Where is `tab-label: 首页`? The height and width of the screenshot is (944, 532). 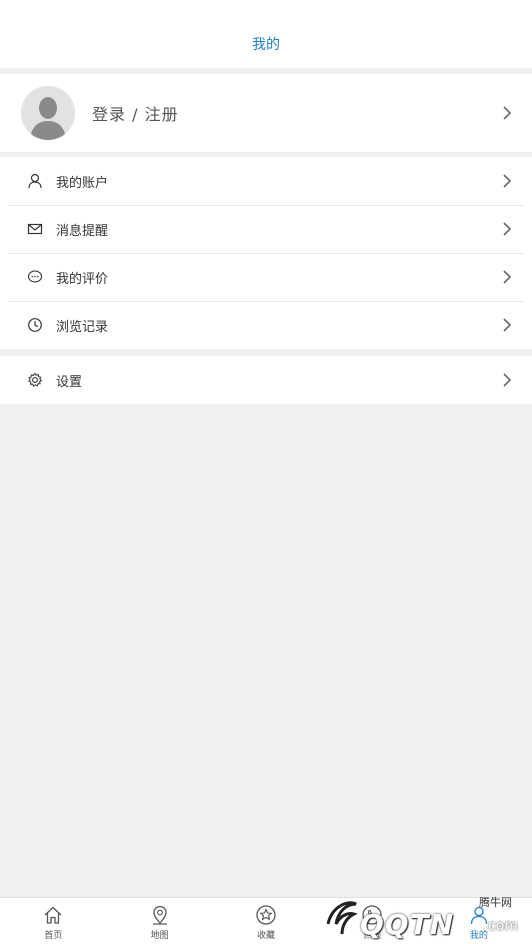
tab-label: 首页 is located at coordinates (53, 936).